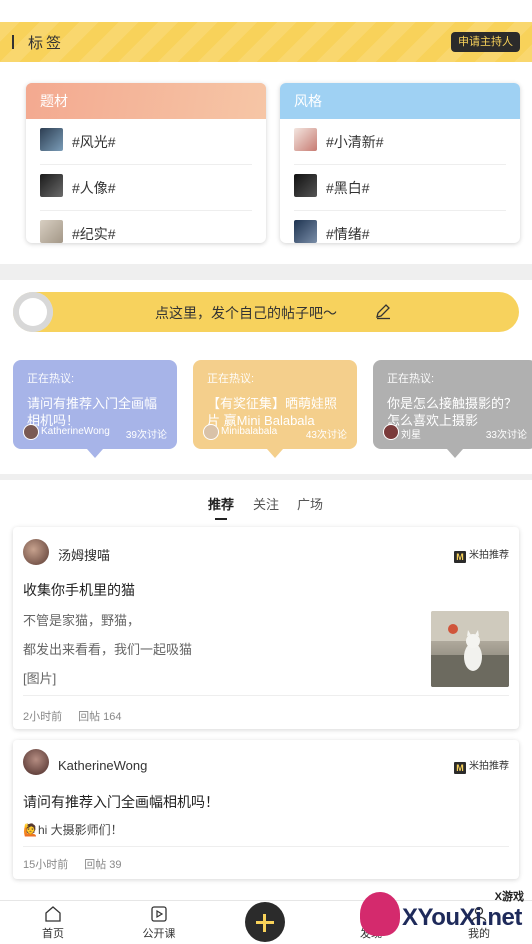 This screenshot has height=944, width=532. What do you see at coordinates (84, 554) in the screenshot?
I see `post-author: 汤姆搜喵` at bounding box center [84, 554].